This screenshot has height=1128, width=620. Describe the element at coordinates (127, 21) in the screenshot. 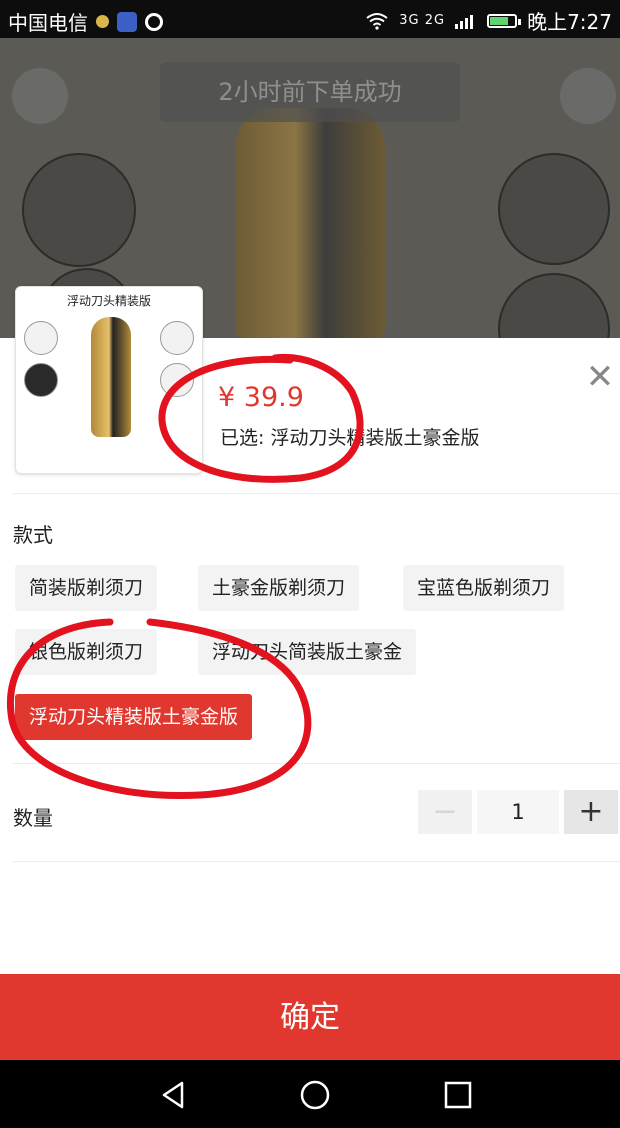

I see `app-notification-icon` at that location.